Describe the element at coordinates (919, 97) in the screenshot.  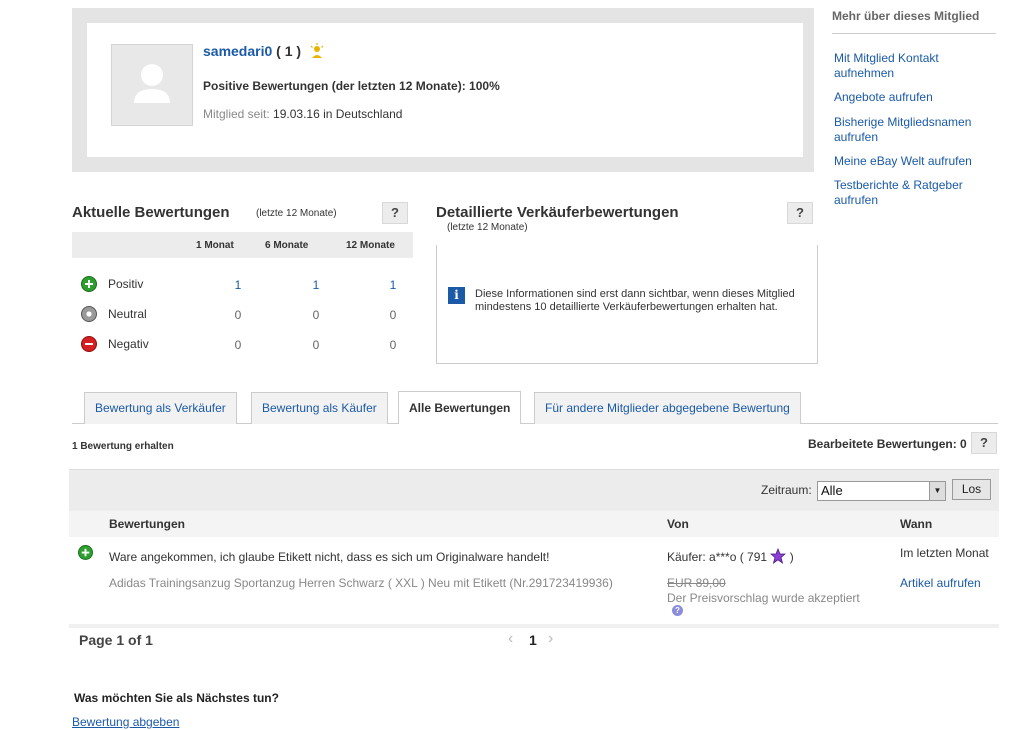
I see `sidebar-link-listings: Angebote aufrufen` at that location.